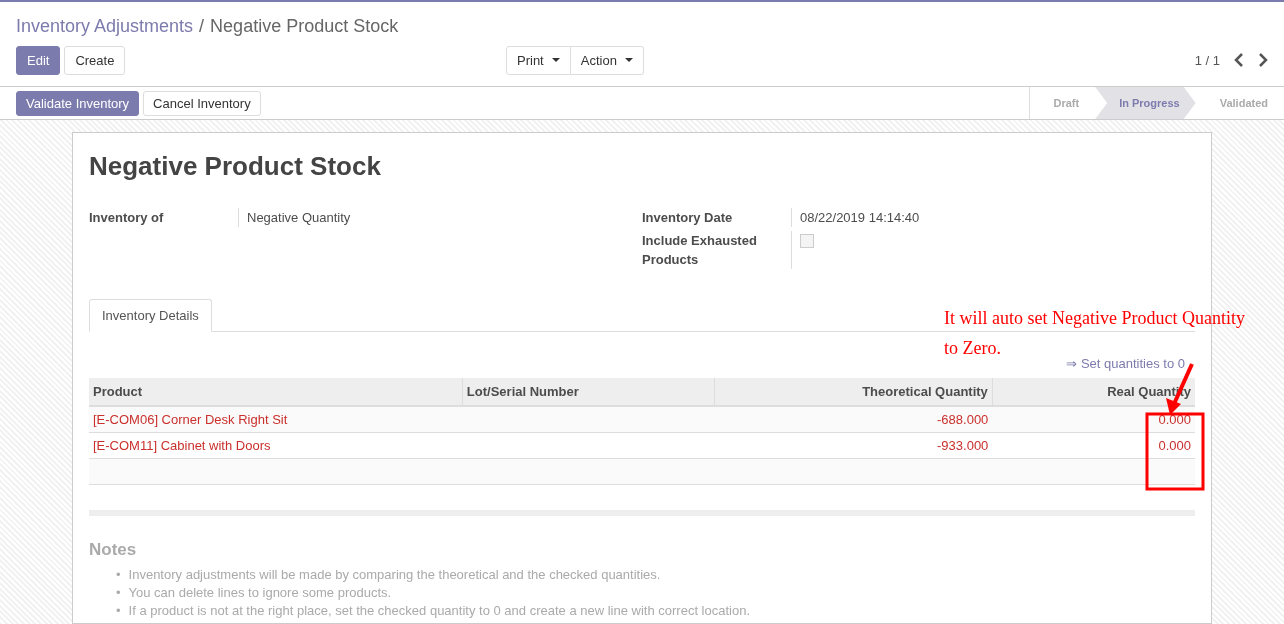 This screenshot has height=624, width=1284. Describe the element at coordinates (1207, 60) in the screenshot. I see `pager-counter: 1 / 1` at that location.